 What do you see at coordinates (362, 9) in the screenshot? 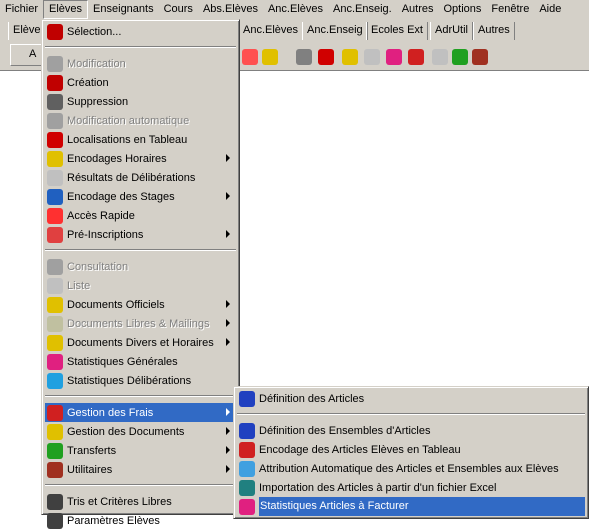
I see `menu-anc-enseig-: Anc.Enseig.` at bounding box center [362, 9].